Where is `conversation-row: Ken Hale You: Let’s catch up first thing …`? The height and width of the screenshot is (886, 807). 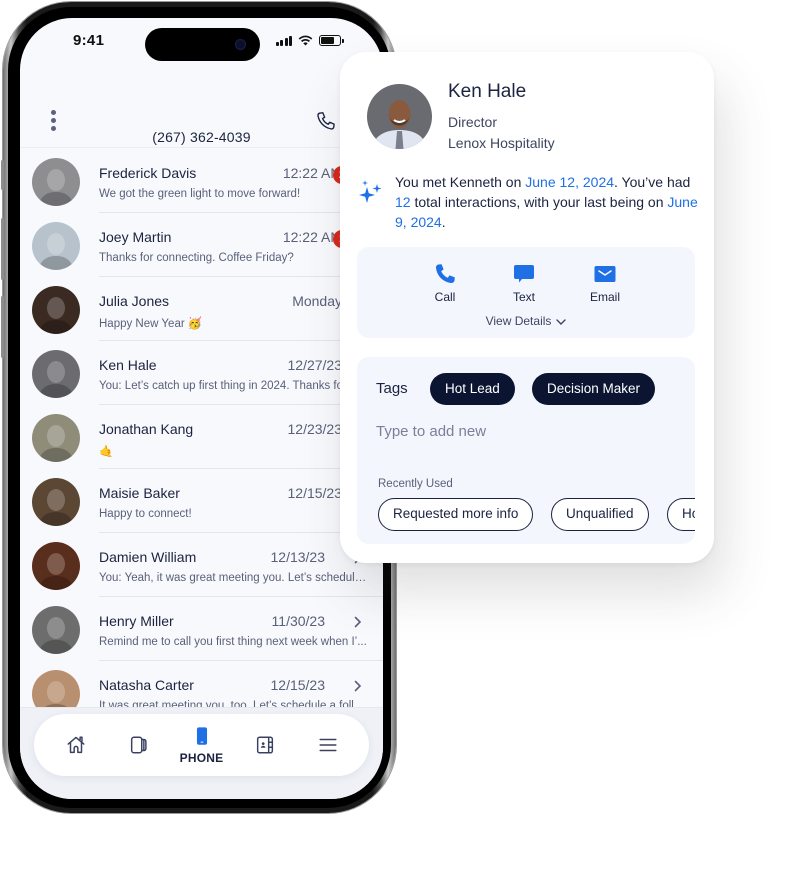
conversation-row: Ken Hale You: Let’s catch up first thing … is located at coordinates (201, 373).